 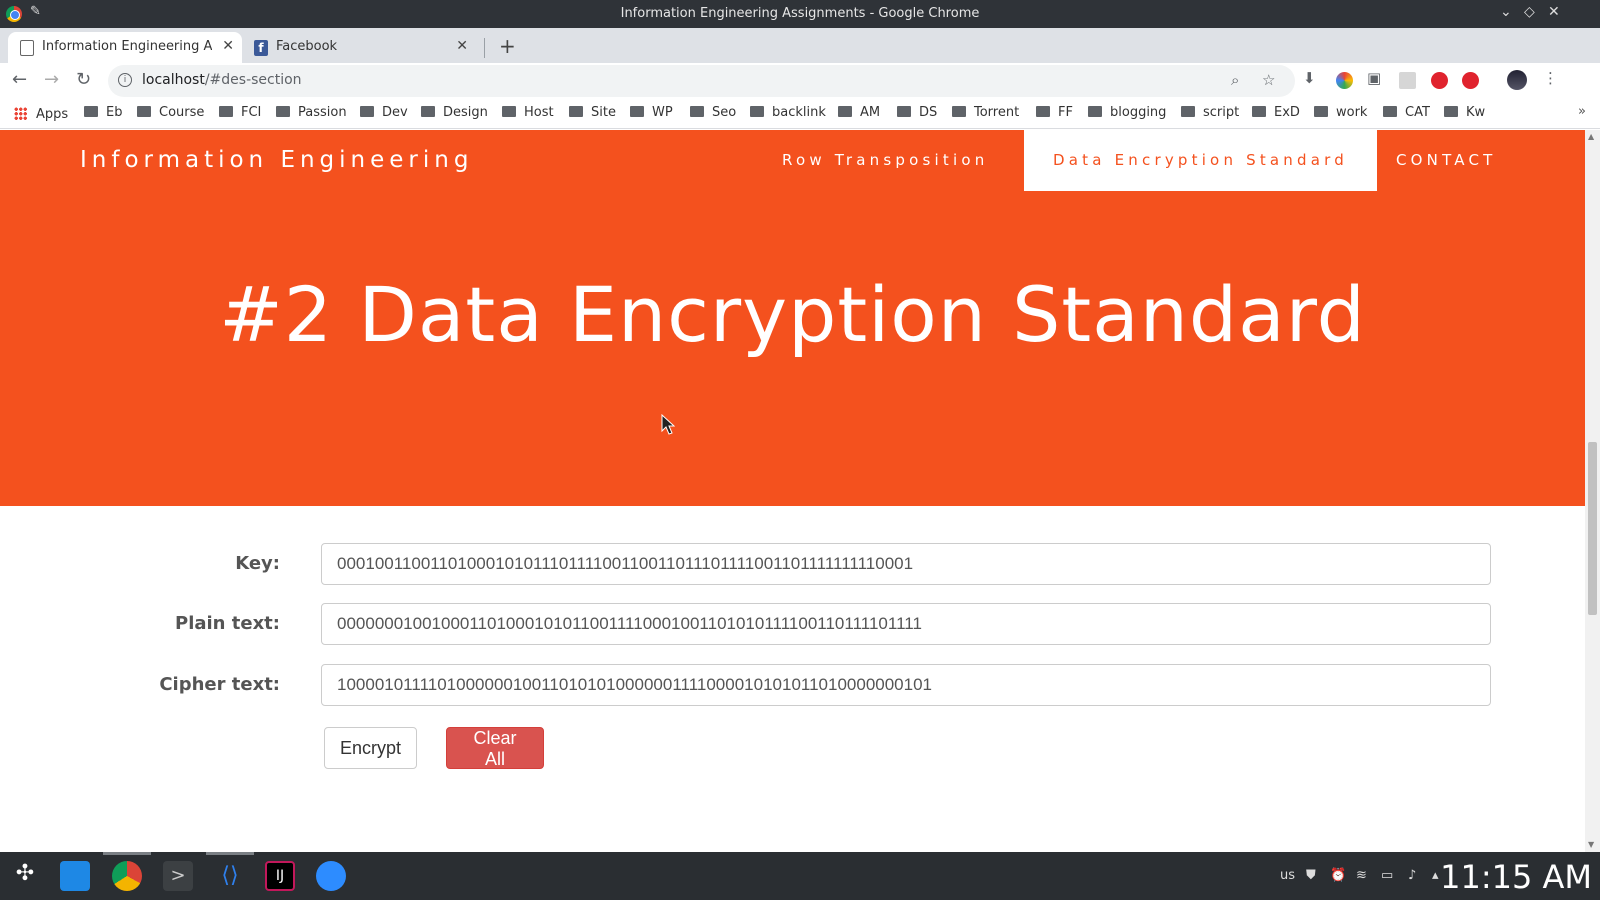 I want to click on profile-avatar-icon, so click(x=1517, y=80).